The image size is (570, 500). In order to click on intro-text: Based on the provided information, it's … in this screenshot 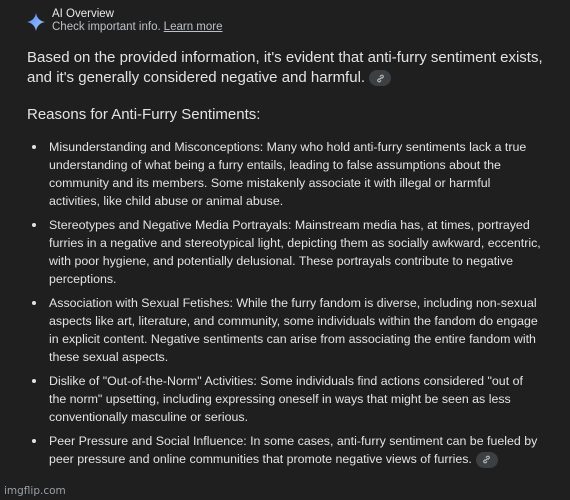, I will do `click(285, 67)`.